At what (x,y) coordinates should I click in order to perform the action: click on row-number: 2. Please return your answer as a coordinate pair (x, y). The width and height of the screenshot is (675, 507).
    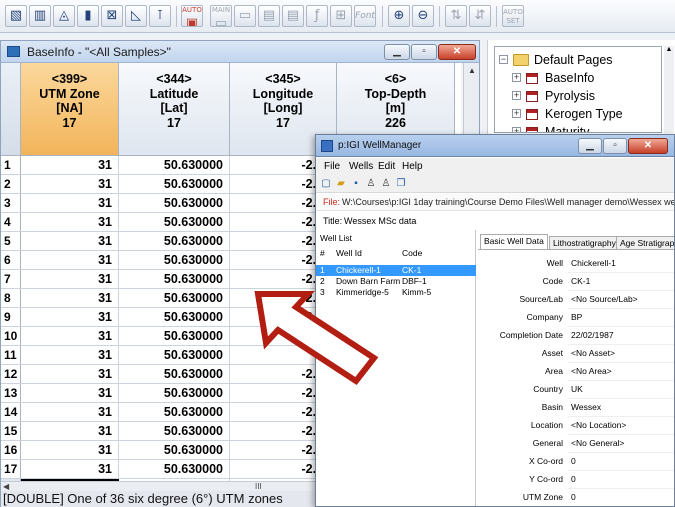
    Looking at the image, I should click on (11, 184).